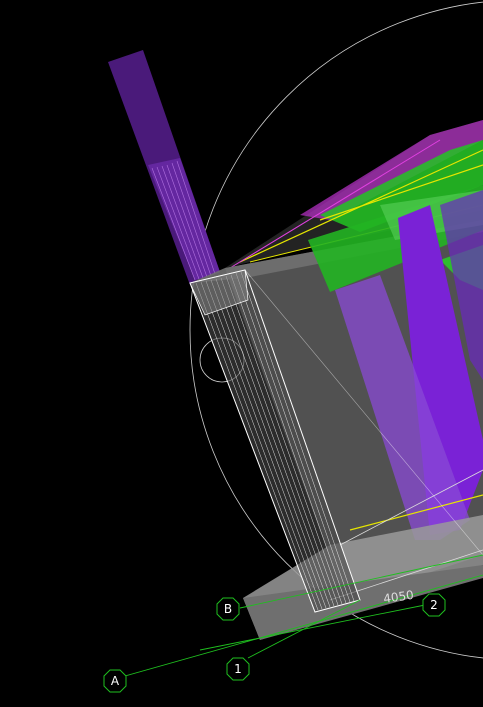 This screenshot has height=707, width=483. I want to click on grid-bubble-2-label: 2, so click(434, 605).